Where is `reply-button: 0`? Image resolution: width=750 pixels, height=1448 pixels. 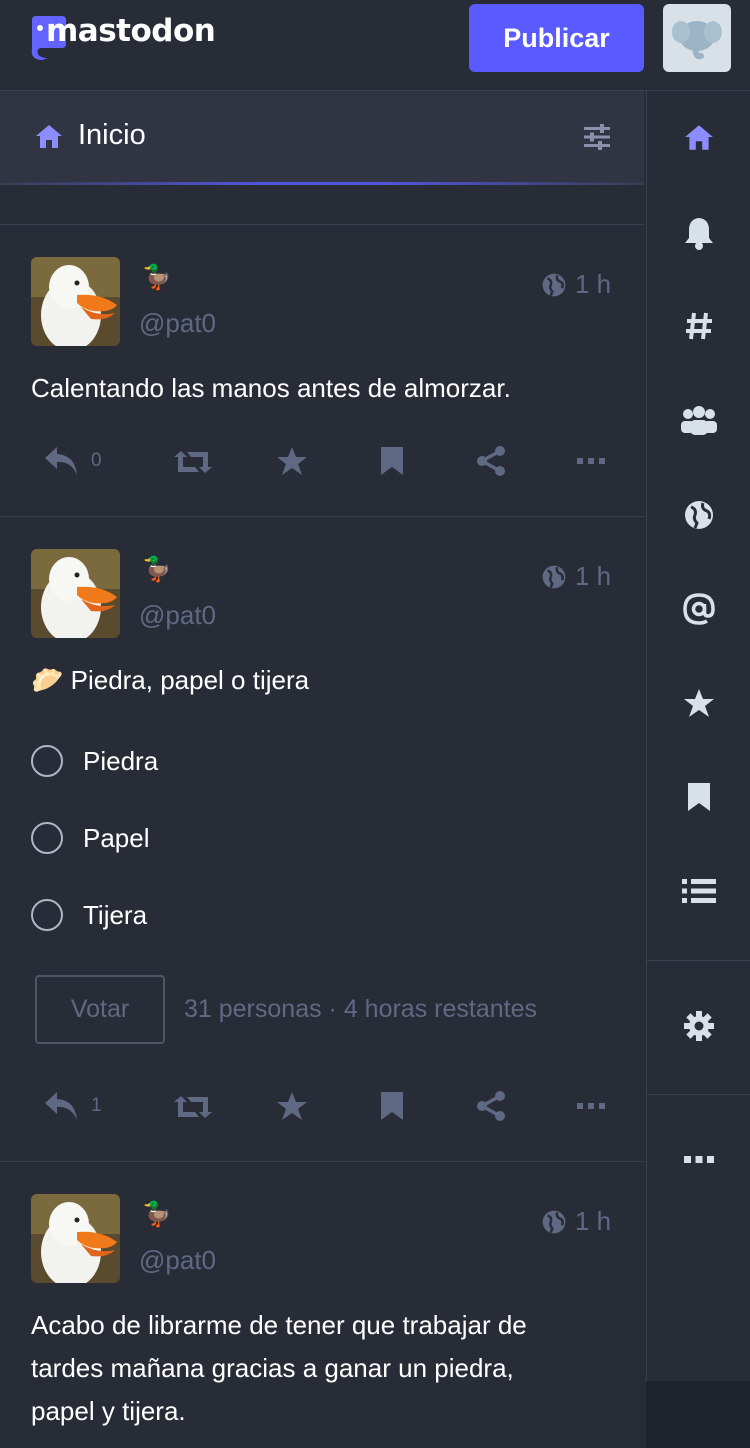 reply-button: 0 is located at coordinates (72, 461).